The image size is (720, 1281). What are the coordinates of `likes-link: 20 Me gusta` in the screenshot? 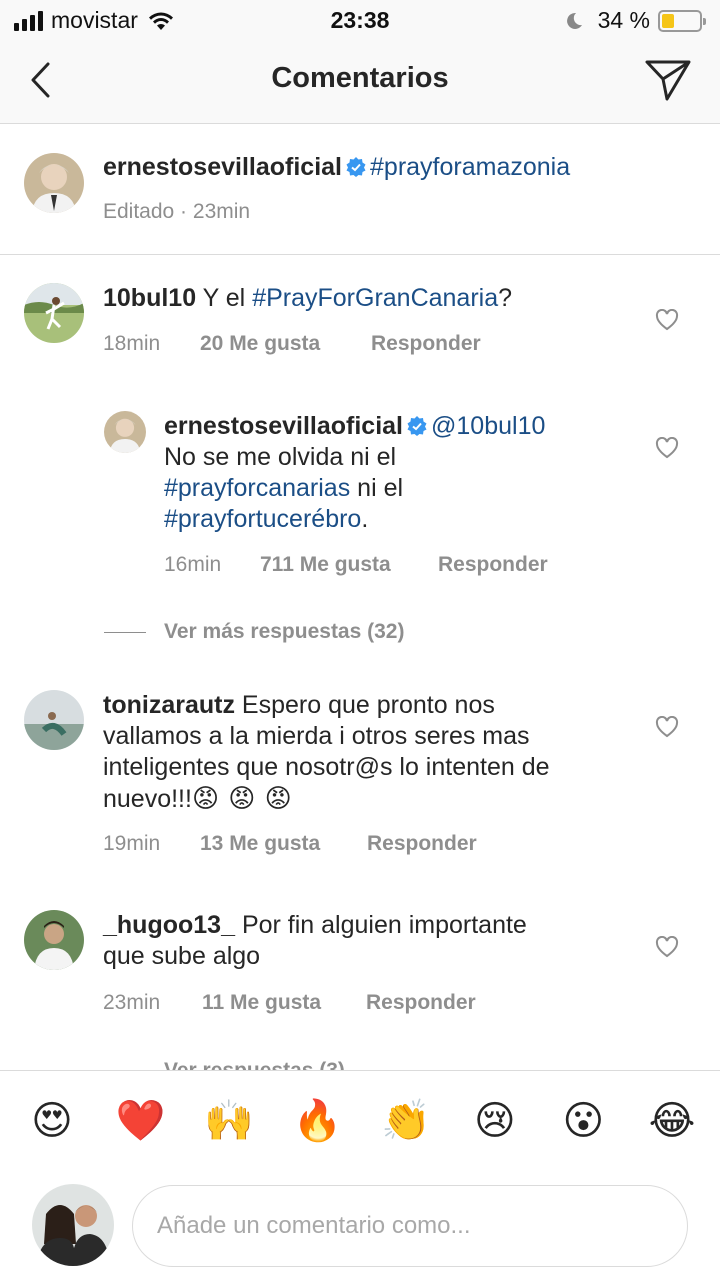 It's located at (285, 344).